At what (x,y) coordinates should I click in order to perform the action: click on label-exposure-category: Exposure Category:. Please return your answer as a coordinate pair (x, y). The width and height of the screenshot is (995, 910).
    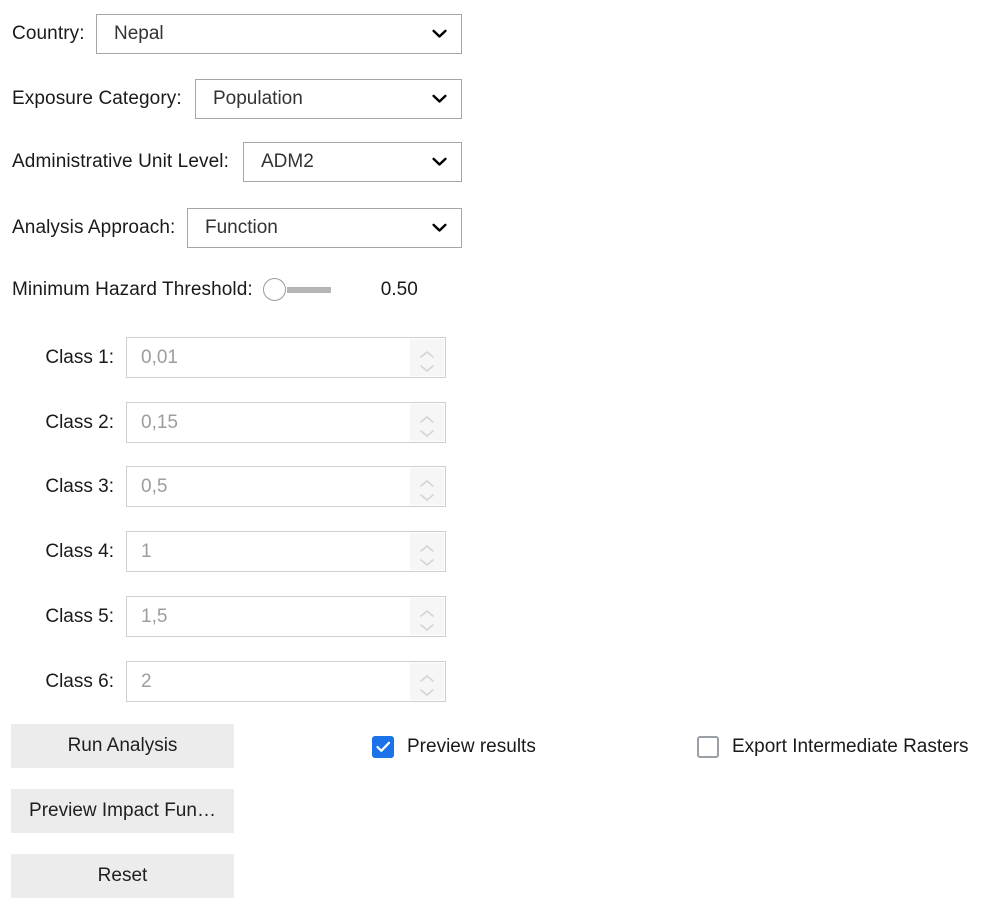
    Looking at the image, I should click on (97, 98).